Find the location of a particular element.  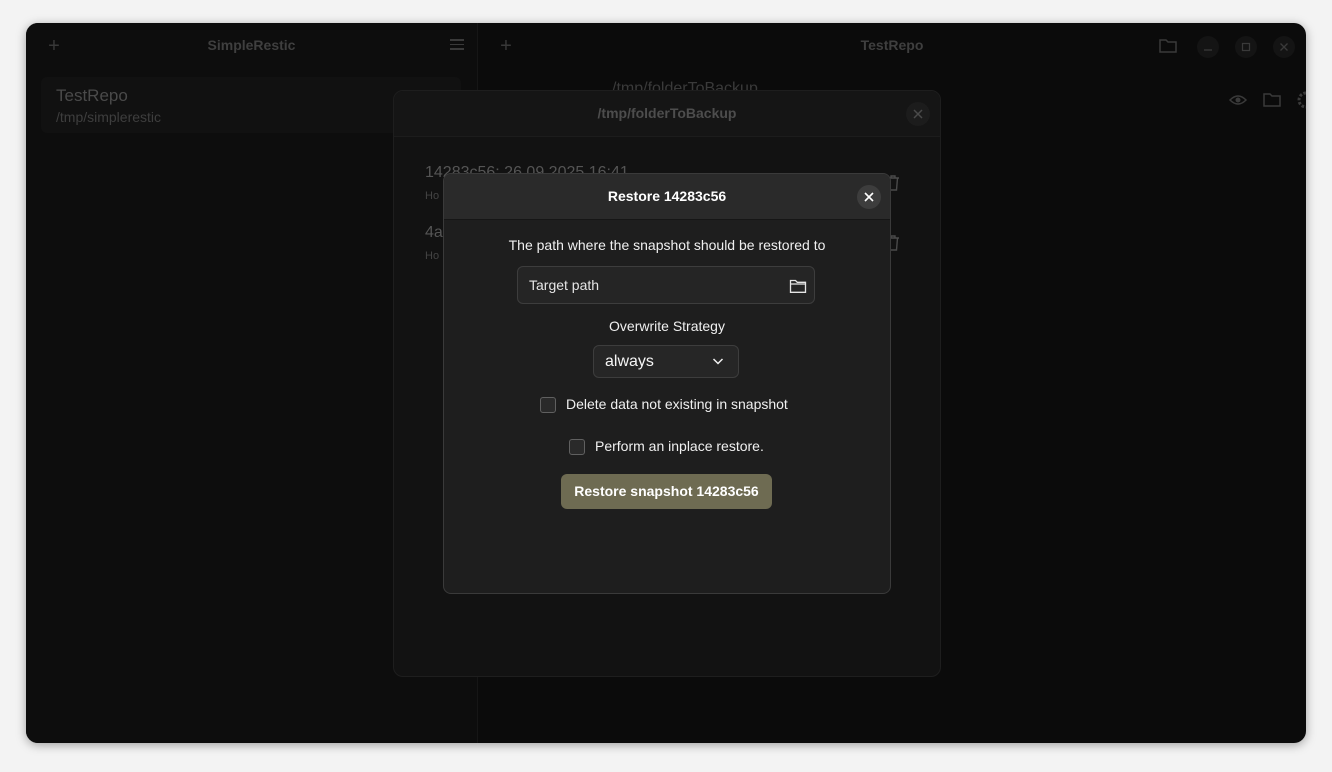

delete-data-label: Delete data not existing in snapshot is located at coordinates (677, 404).